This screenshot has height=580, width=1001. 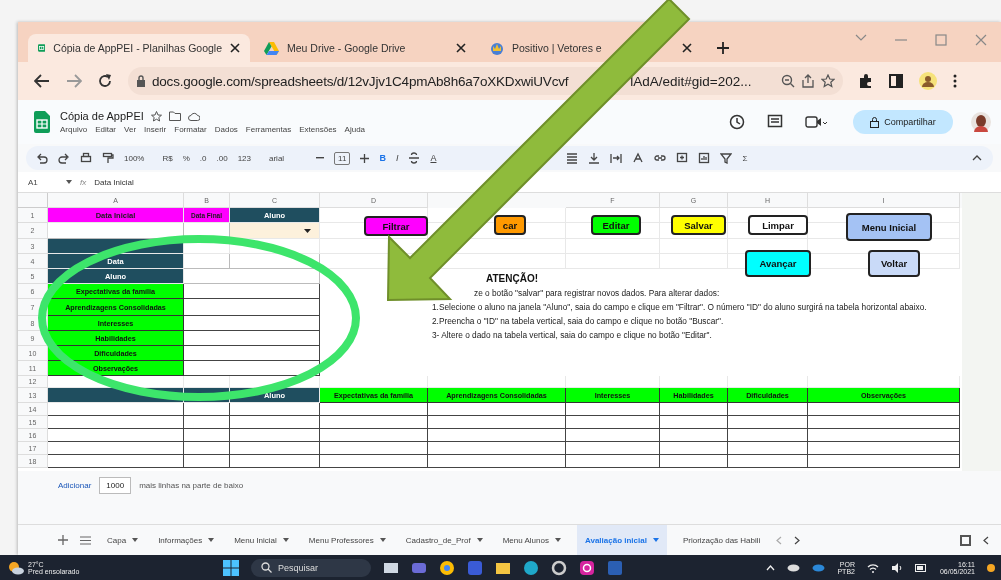 I want to click on side-panel-icon, so click(x=896, y=81).